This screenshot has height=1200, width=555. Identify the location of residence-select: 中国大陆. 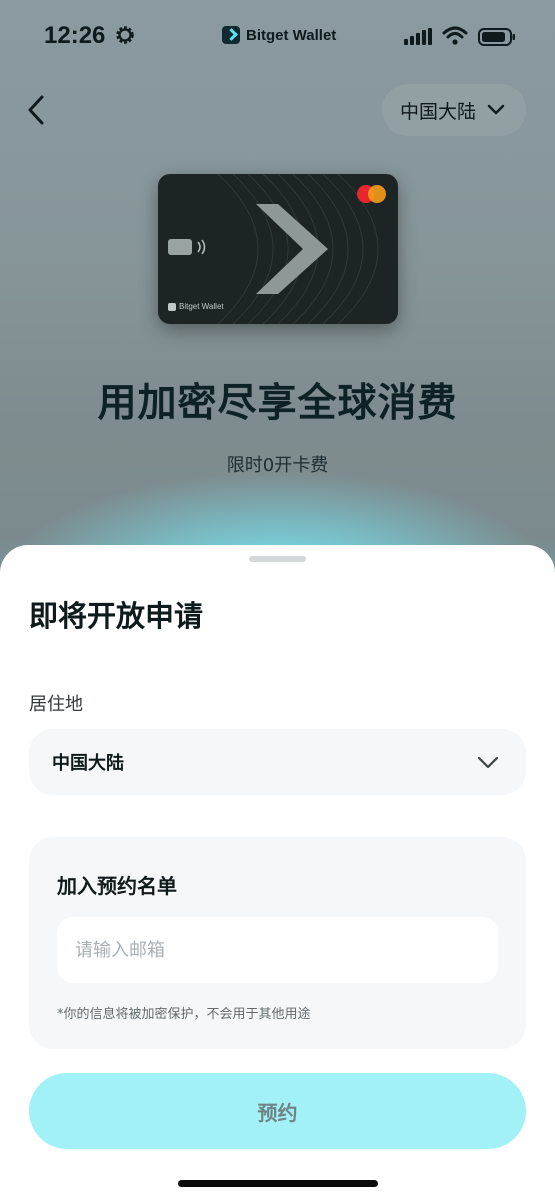
(277, 762).